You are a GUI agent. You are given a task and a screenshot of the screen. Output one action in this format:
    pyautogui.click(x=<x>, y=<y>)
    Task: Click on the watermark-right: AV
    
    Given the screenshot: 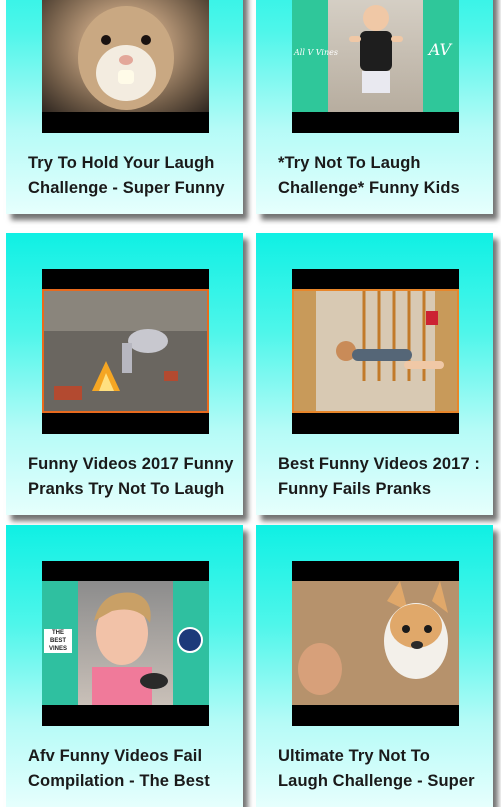 What is the action you would take?
    pyautogui.click(x=439, y=49)
    